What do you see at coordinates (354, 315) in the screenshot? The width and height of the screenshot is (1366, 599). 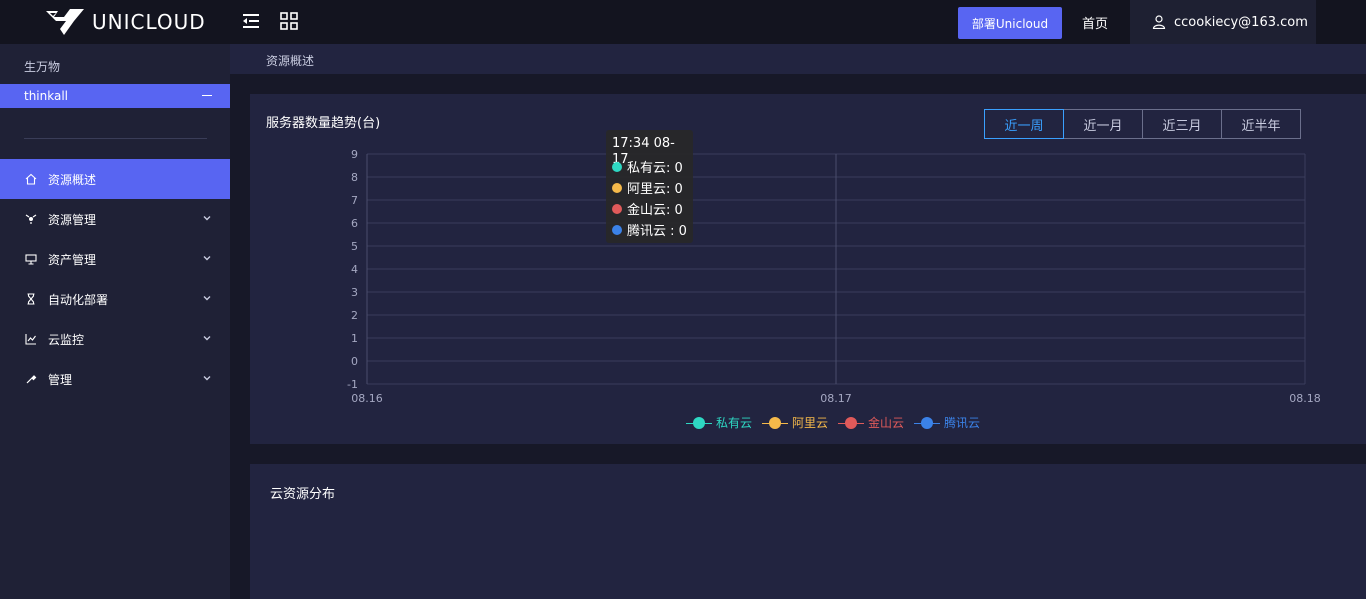 I see `y-tick-label: 2` at bounding box center [354, 315].